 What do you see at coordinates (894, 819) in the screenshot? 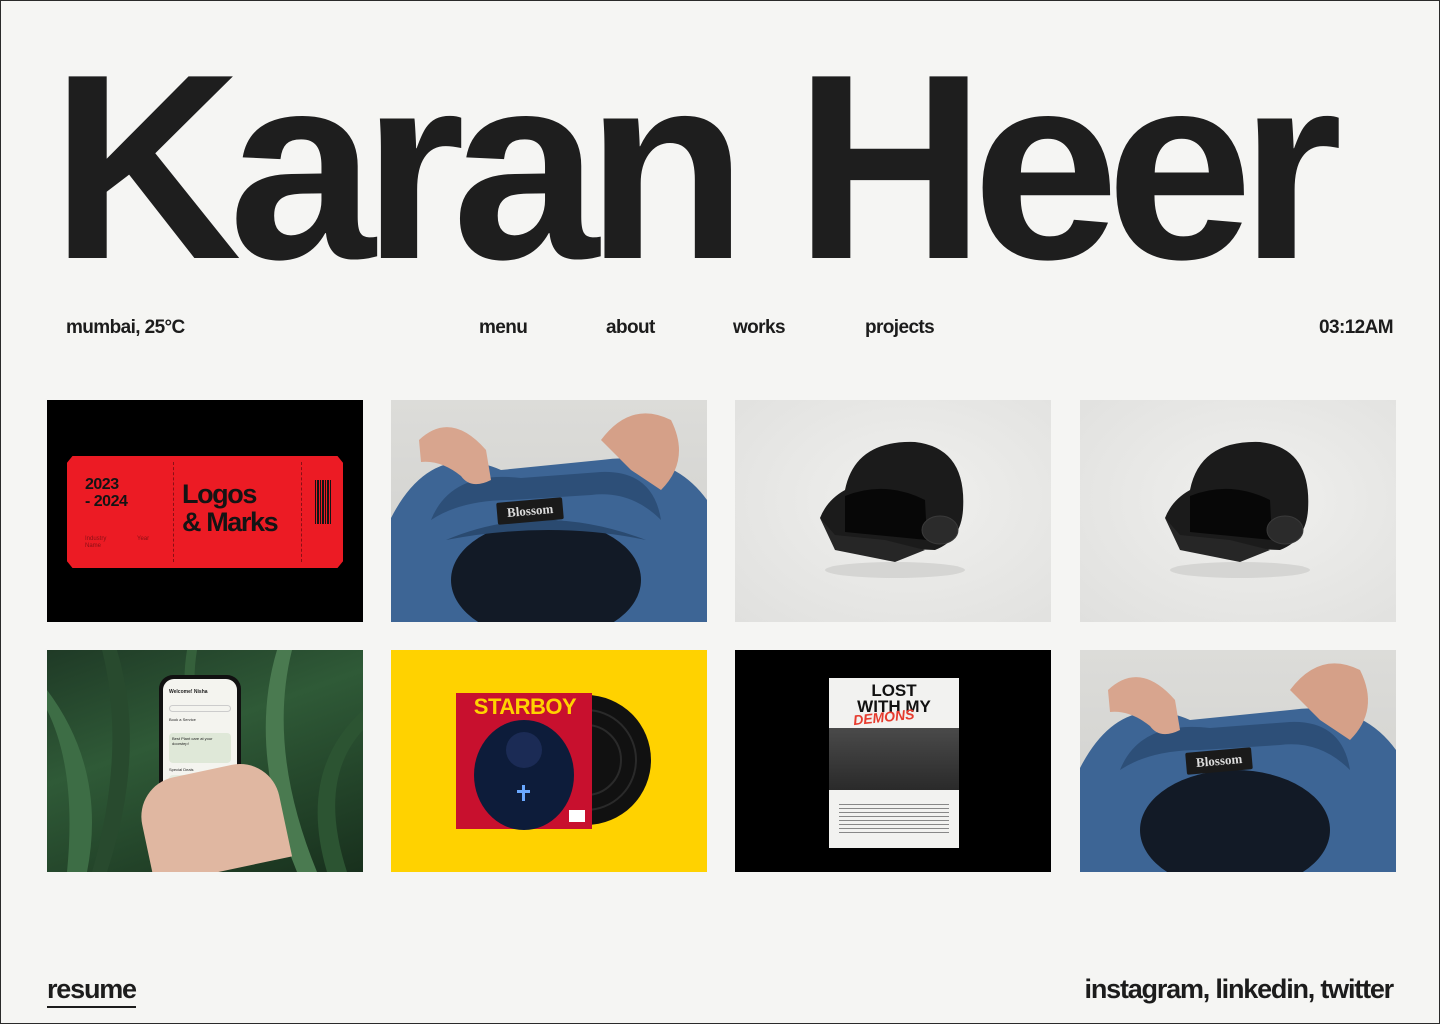
I see `poster-credits` at bounding box center [894, 819].